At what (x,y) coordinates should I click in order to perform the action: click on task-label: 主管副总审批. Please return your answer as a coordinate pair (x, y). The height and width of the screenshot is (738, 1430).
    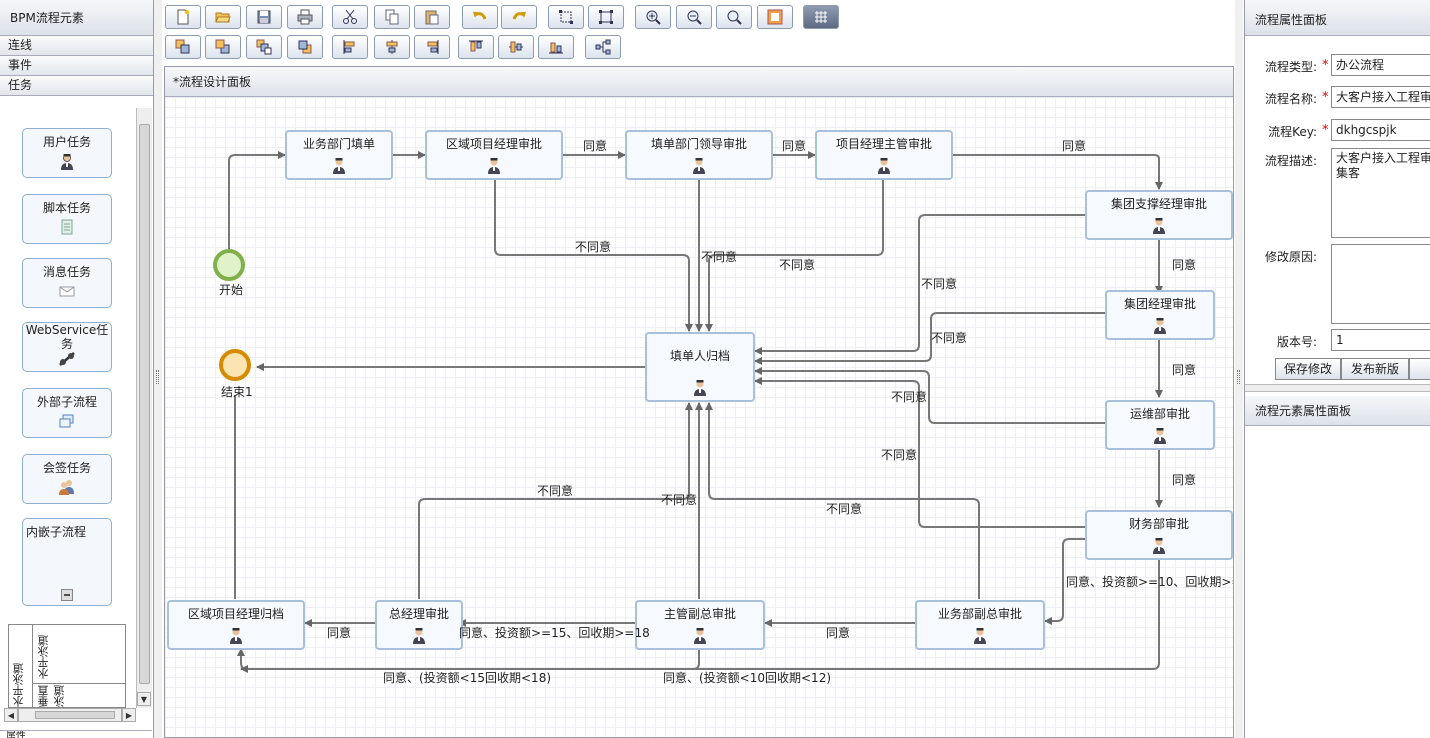
    Looking at the image, I should click on (699, 614).